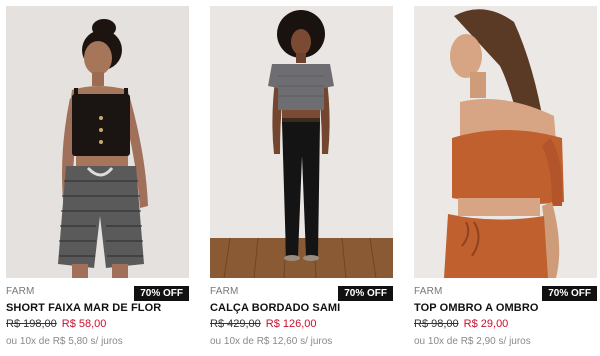  Describe the element at coordinates (84, 324) in the screenshot. I see `sale-price: R$ 58,00` at that location.